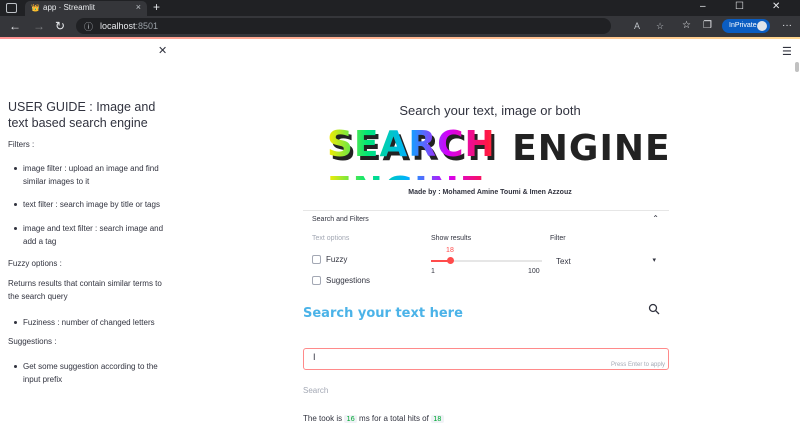 Image resolution: width=800 pixels, height=430 pixels. What do you see at coordinates (707, 25) in the screenshot?
I see `collections-icon: ❐` at bounding box center [707, 25].